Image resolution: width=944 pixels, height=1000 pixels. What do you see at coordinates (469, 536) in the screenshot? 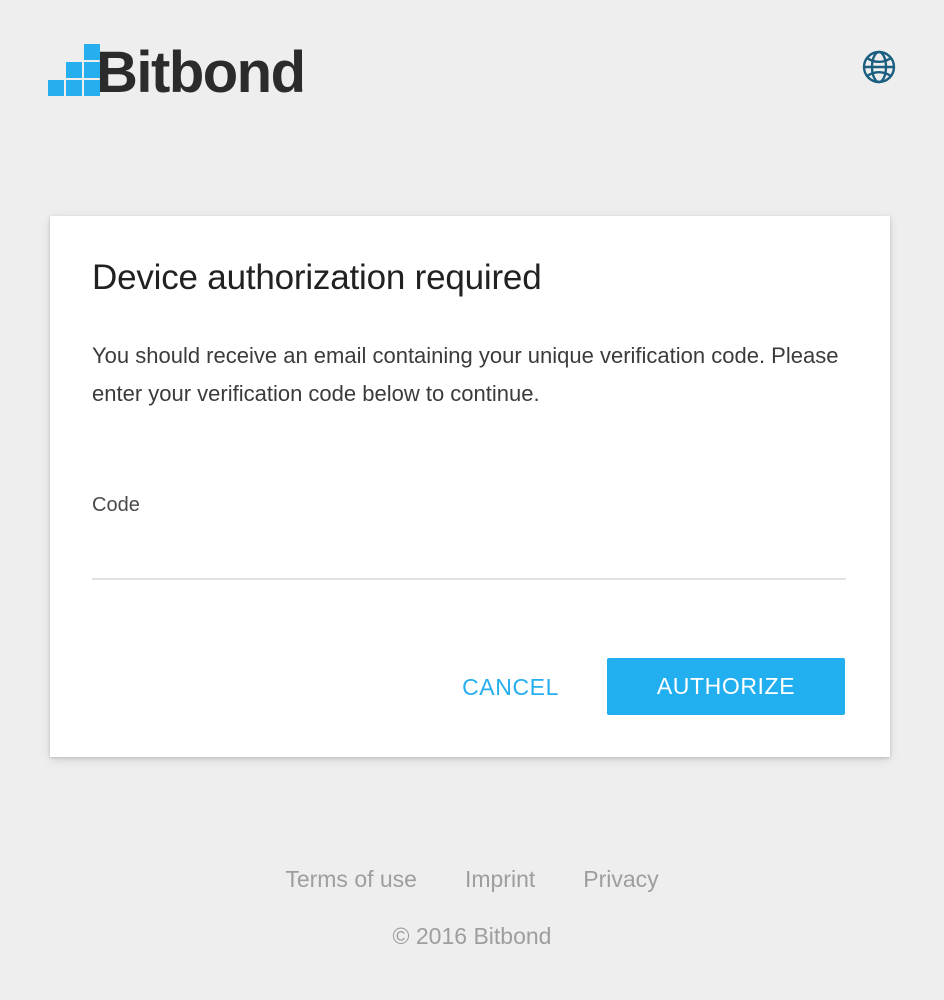
I see `code-field-group: Code` at bounding box center [469, 536].